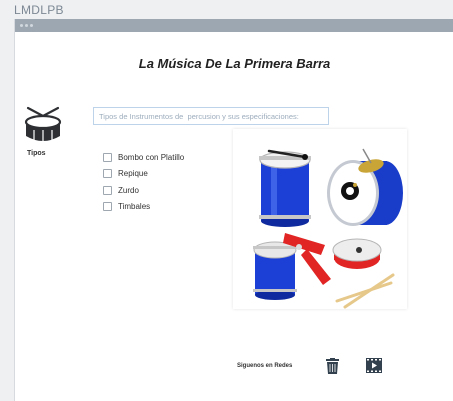 The width and height of the screenshot is (453, 401). I want to click on drum-icon, so click(43, 125).